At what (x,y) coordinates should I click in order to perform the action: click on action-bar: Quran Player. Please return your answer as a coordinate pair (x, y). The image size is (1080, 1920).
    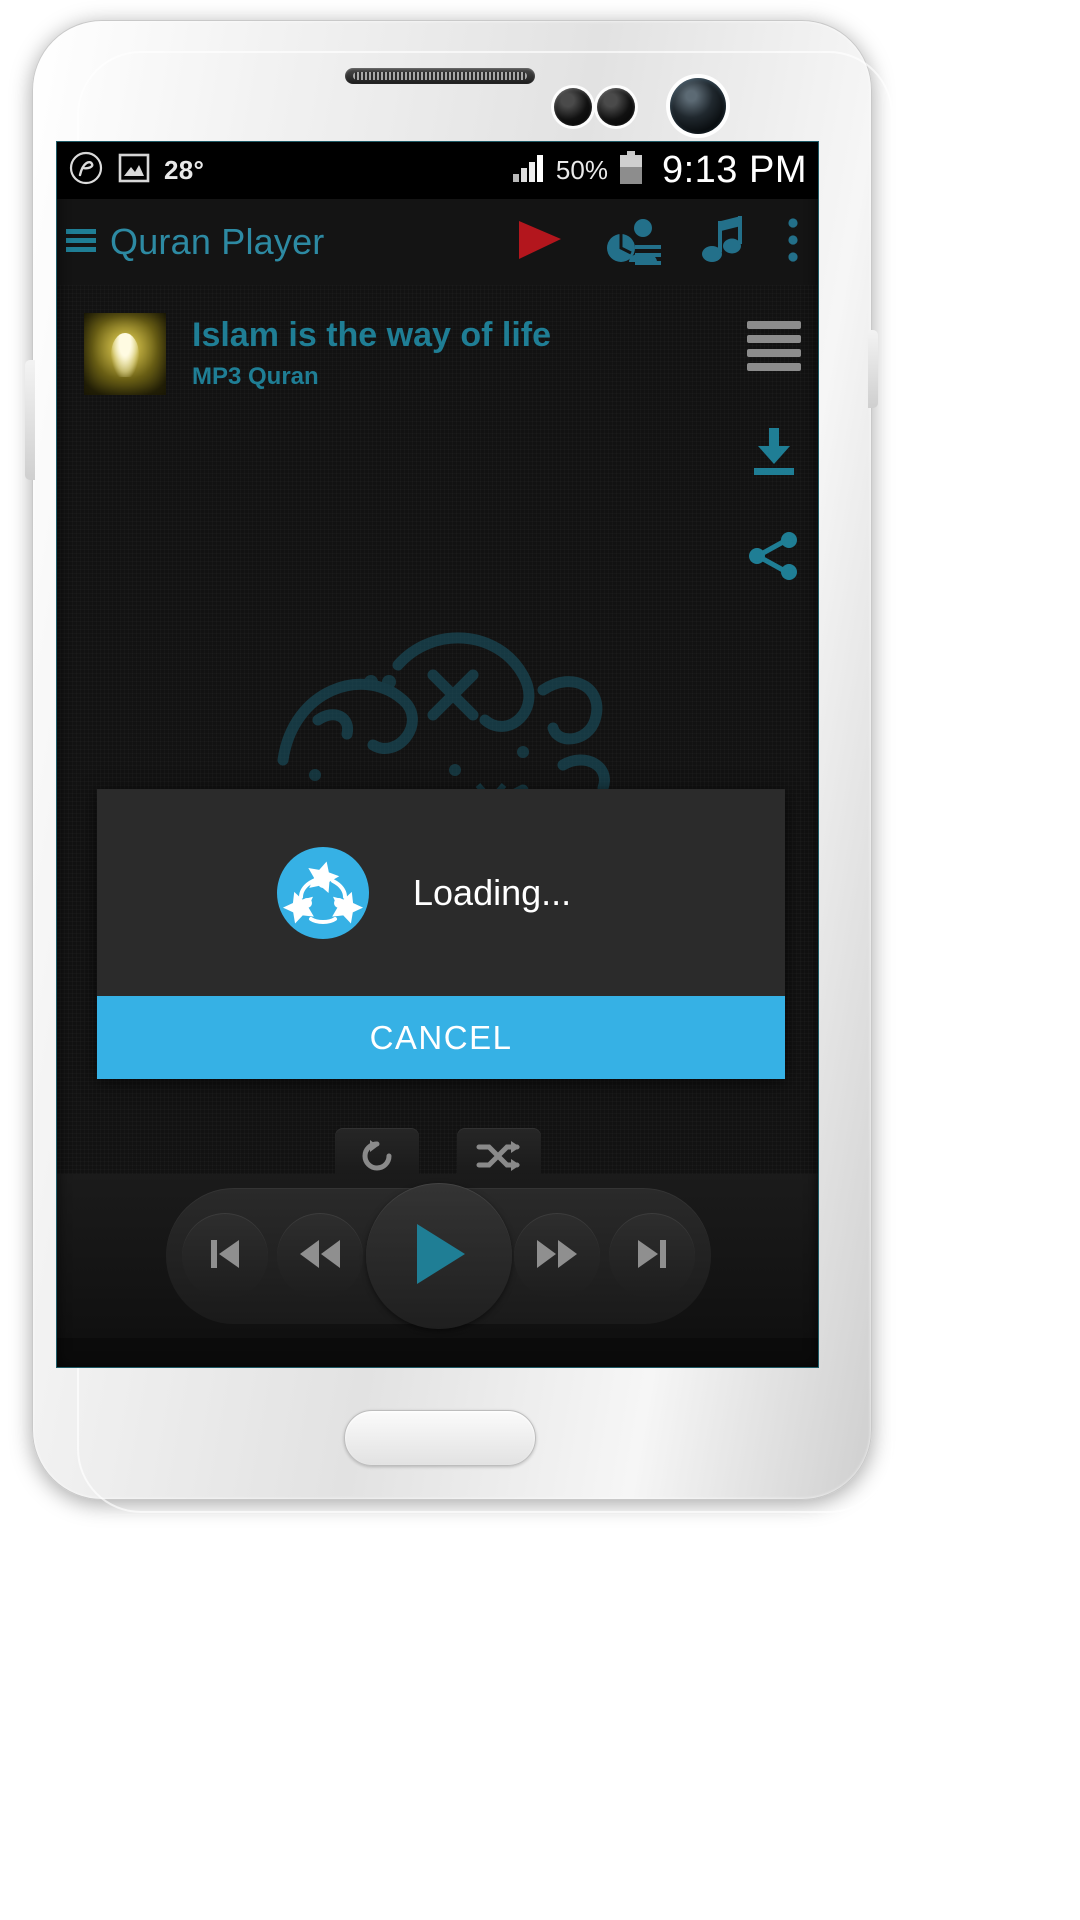
    Looking at the image, I should click on (437, 242).